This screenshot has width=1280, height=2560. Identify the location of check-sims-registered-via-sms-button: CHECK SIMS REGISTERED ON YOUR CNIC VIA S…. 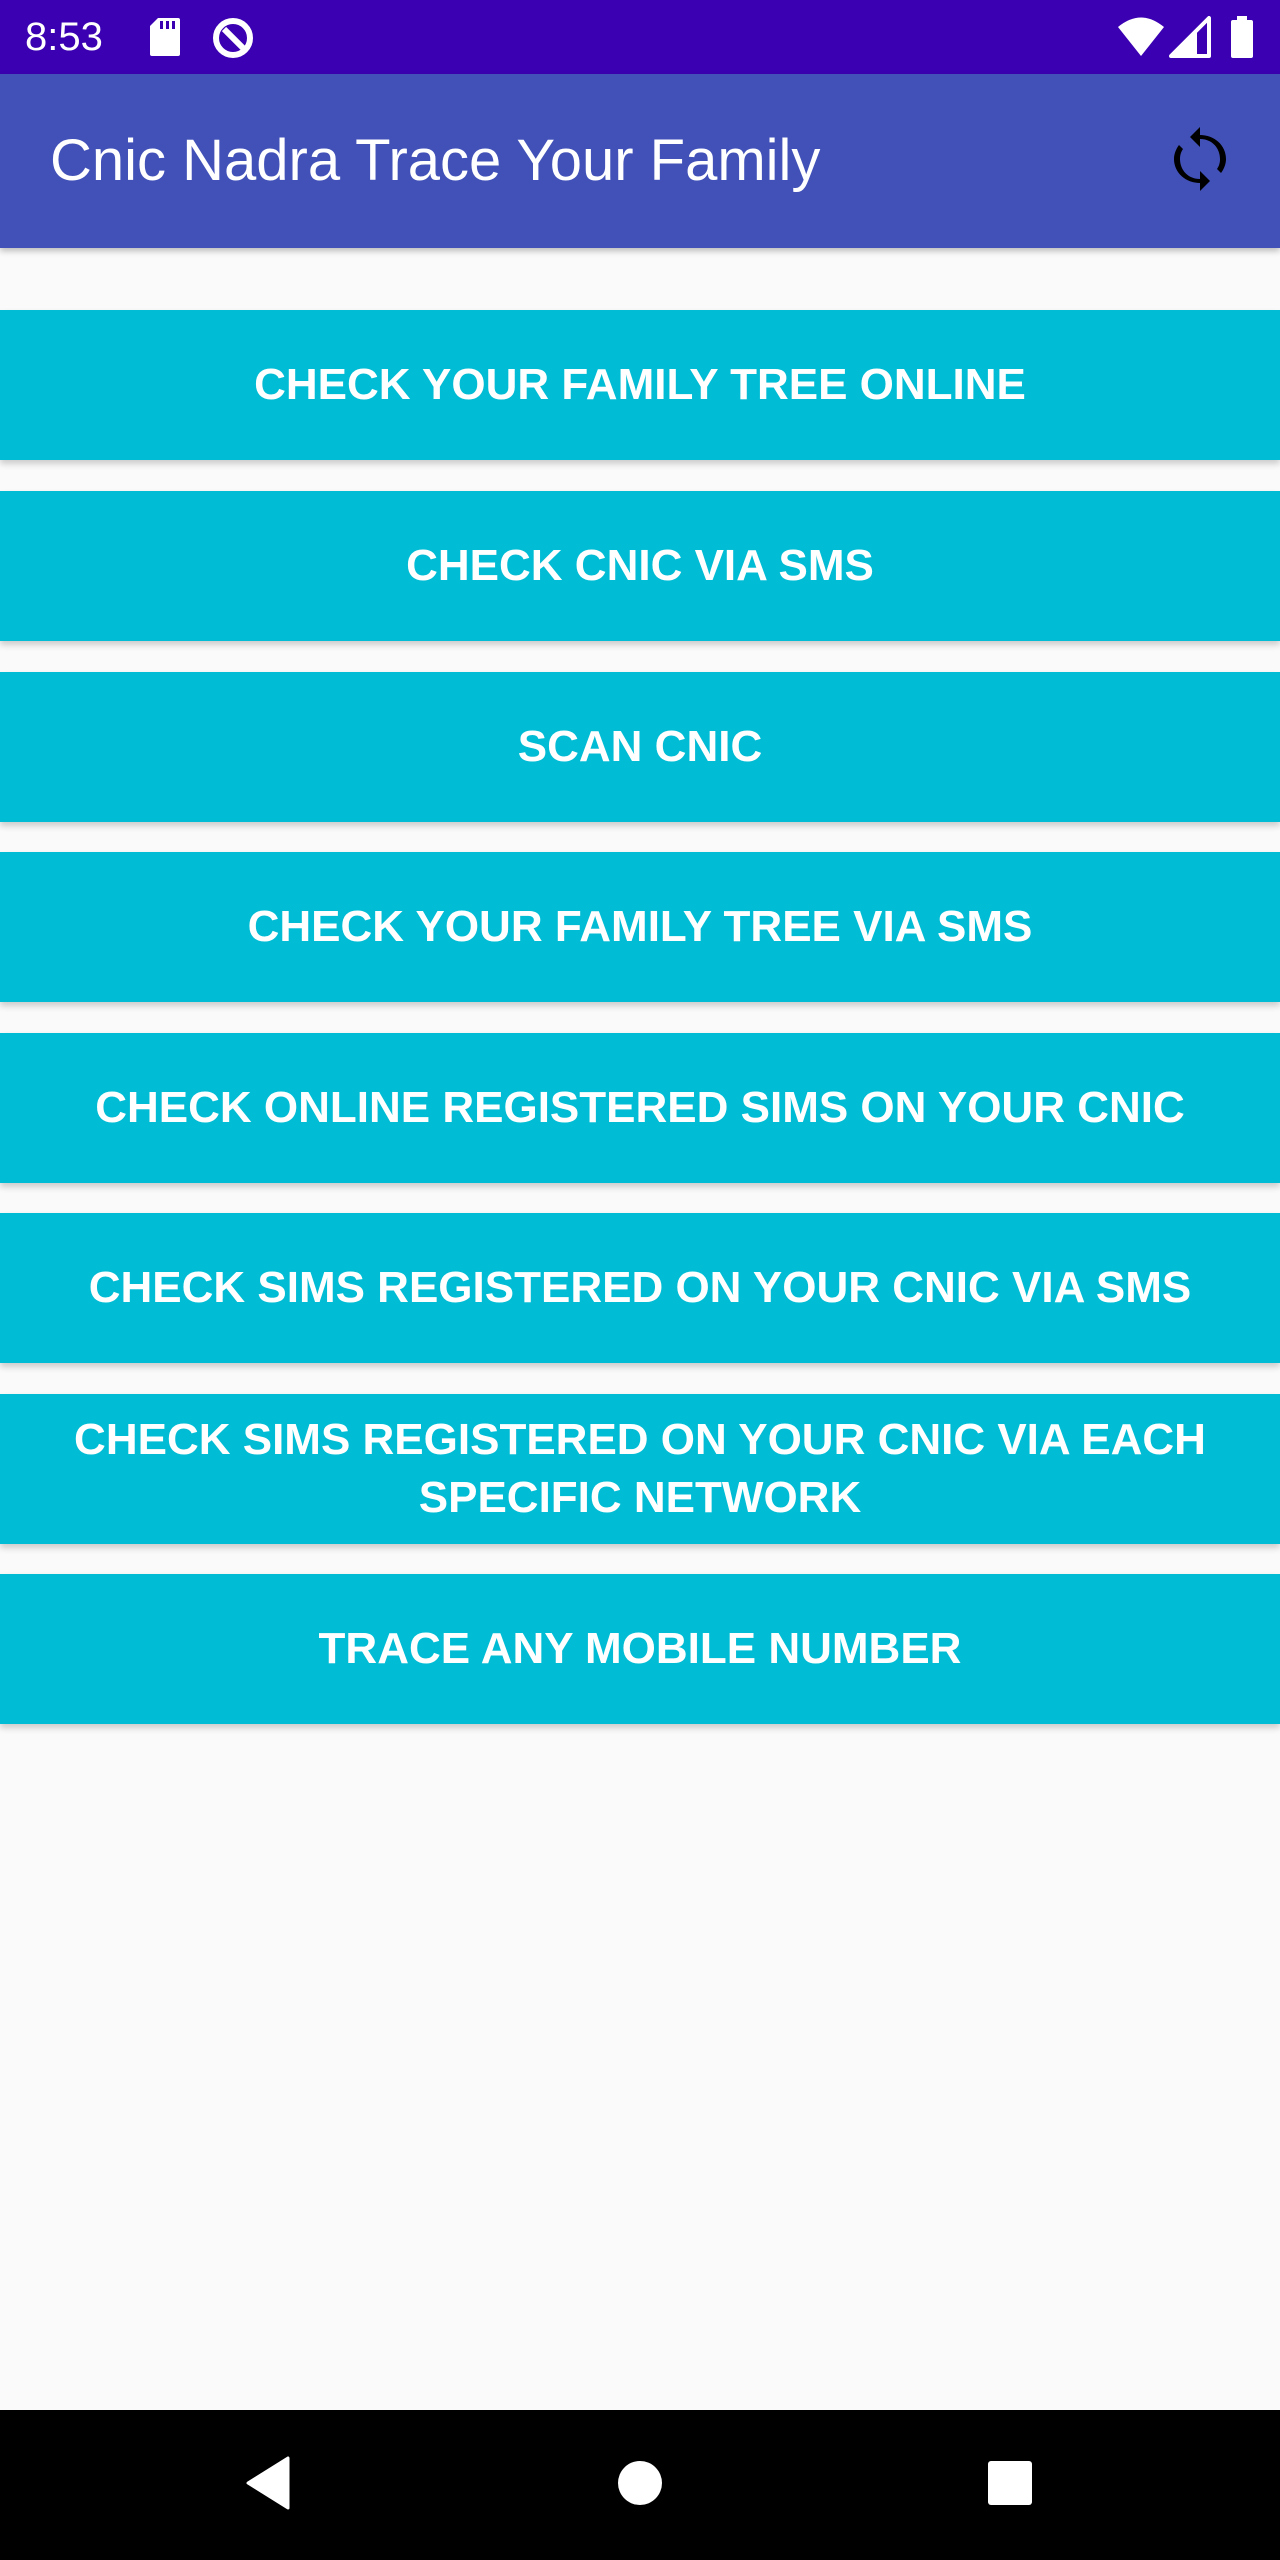
(640, 1288).